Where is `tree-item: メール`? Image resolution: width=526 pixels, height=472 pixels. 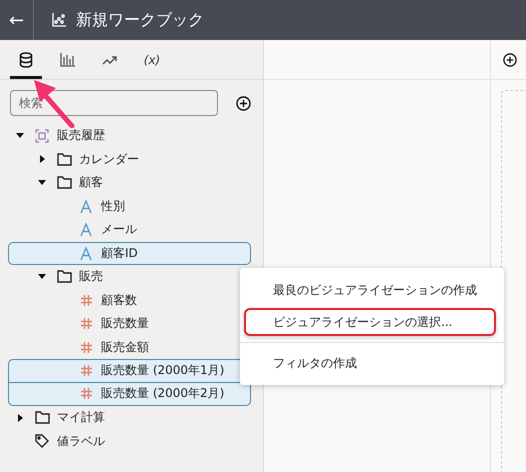
tree-item: メール is located at coordinates (129, 230).